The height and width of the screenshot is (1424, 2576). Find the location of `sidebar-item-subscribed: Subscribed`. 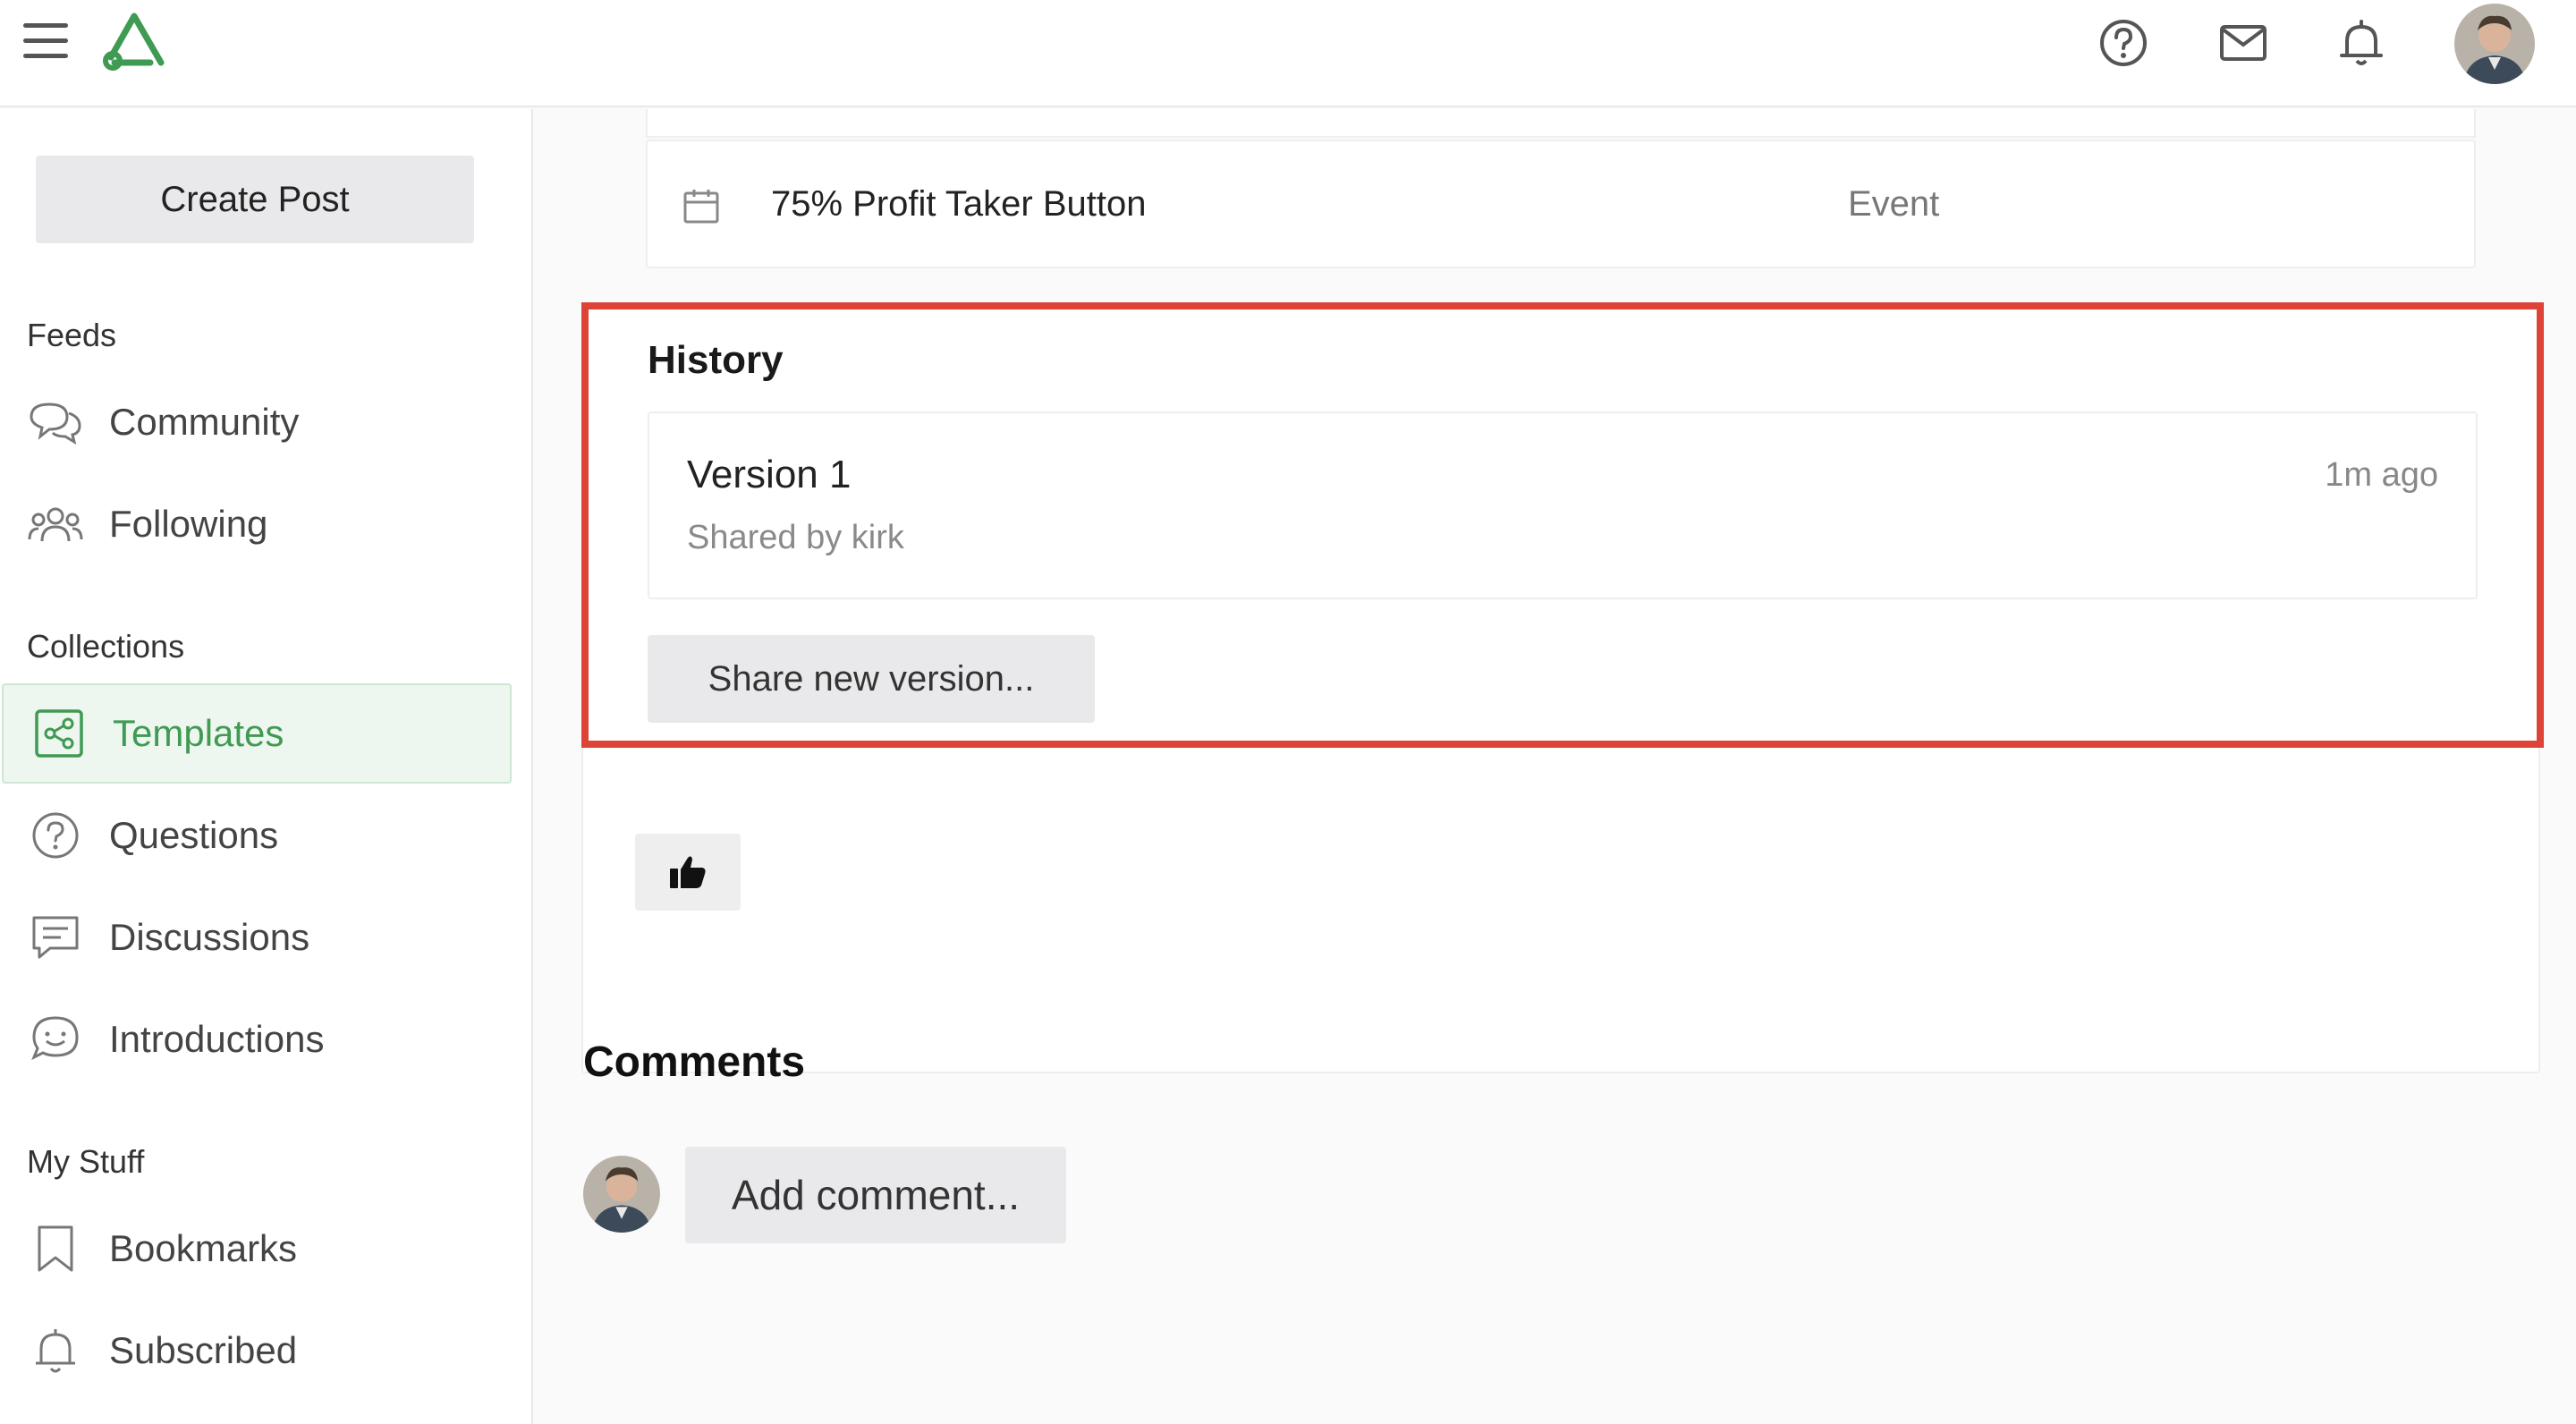

sidebar-item-subscribed: Subscribed is located at coordinates (255, 1351).